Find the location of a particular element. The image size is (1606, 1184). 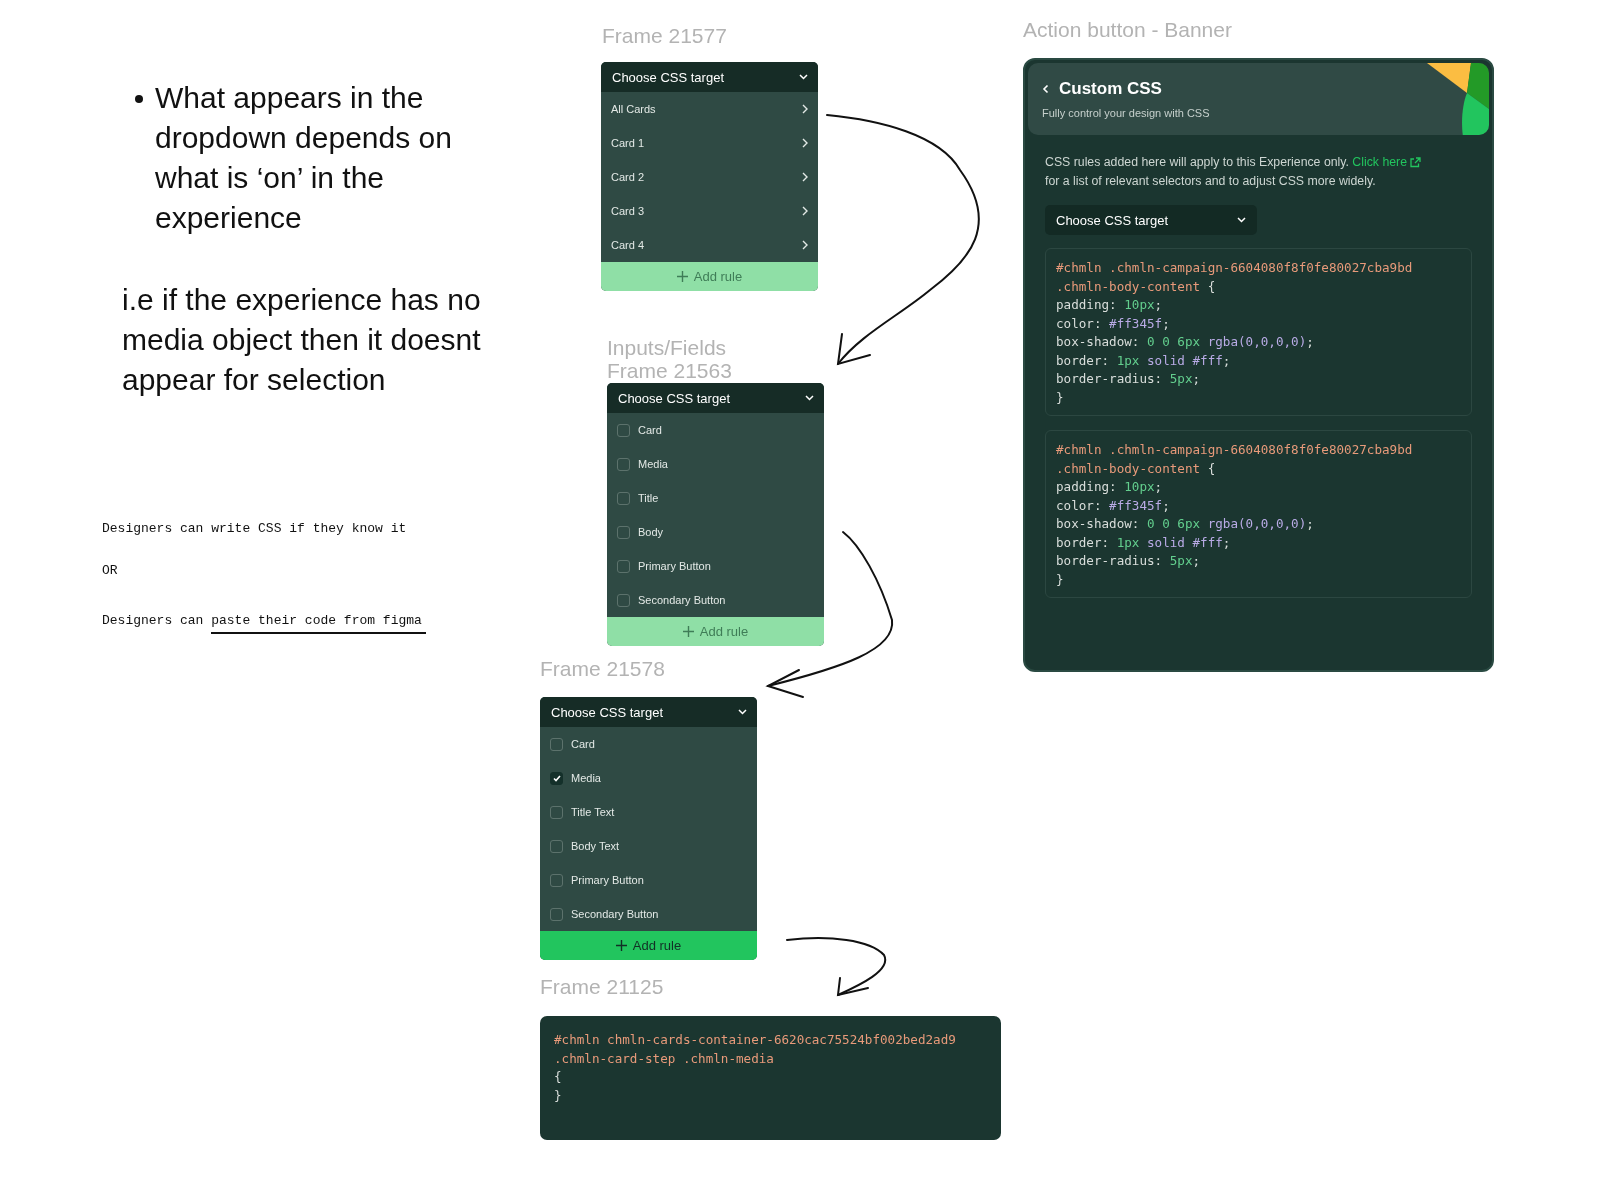

dropdown-item: Body is located at coordinates (715, 532).